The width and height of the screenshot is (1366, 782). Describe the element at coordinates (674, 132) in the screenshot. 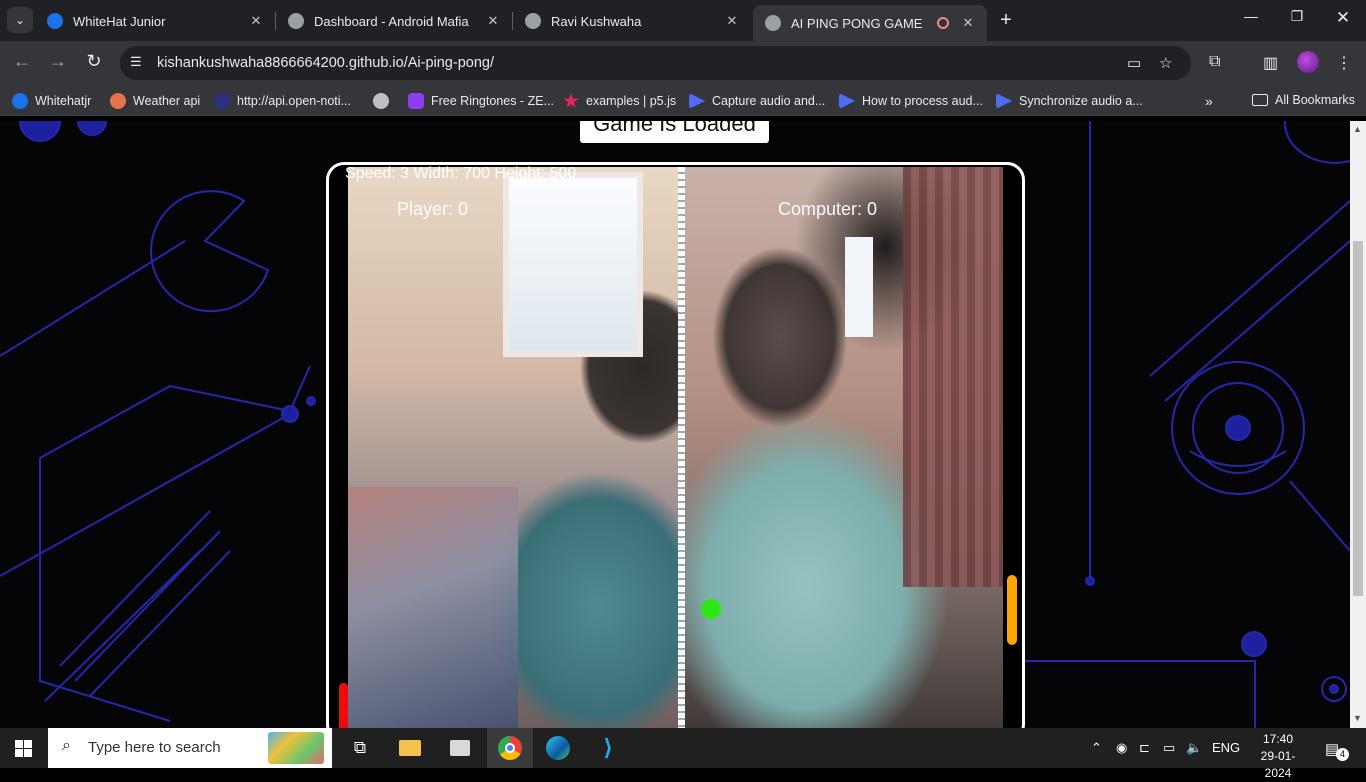

I see `game-status-button: Game Is Loaded` at that location.